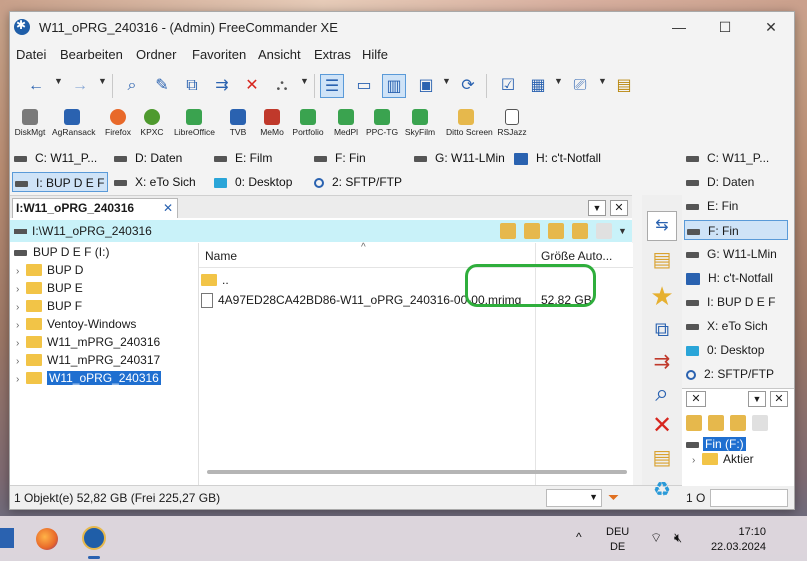 This screenshot has height=561, width=807. Describe the element at coordinates (346, 126) in the screenshot. I see `quick-launch-medpl: MedPl` at that location.